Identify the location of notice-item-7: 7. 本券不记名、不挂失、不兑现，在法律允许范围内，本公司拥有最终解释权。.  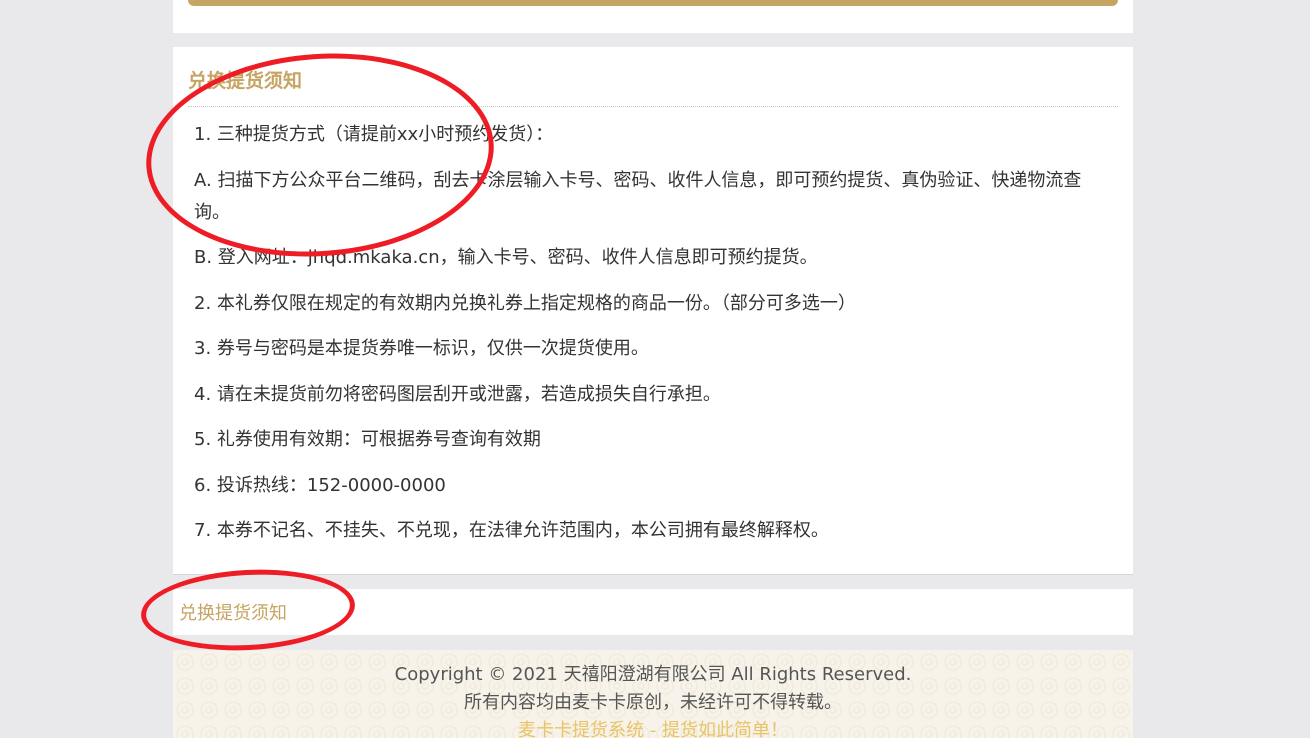
(511, 530).